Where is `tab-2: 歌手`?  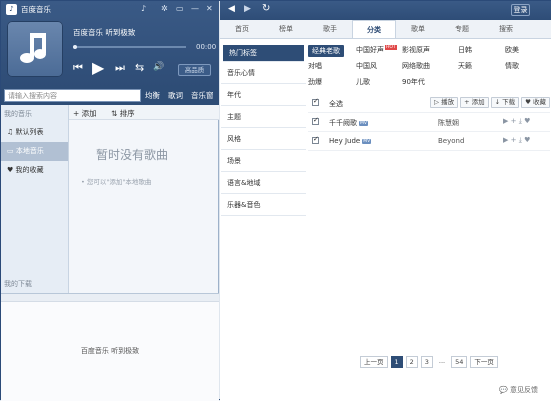
tab-2: 歌手 is located at coordinates (330, 29).